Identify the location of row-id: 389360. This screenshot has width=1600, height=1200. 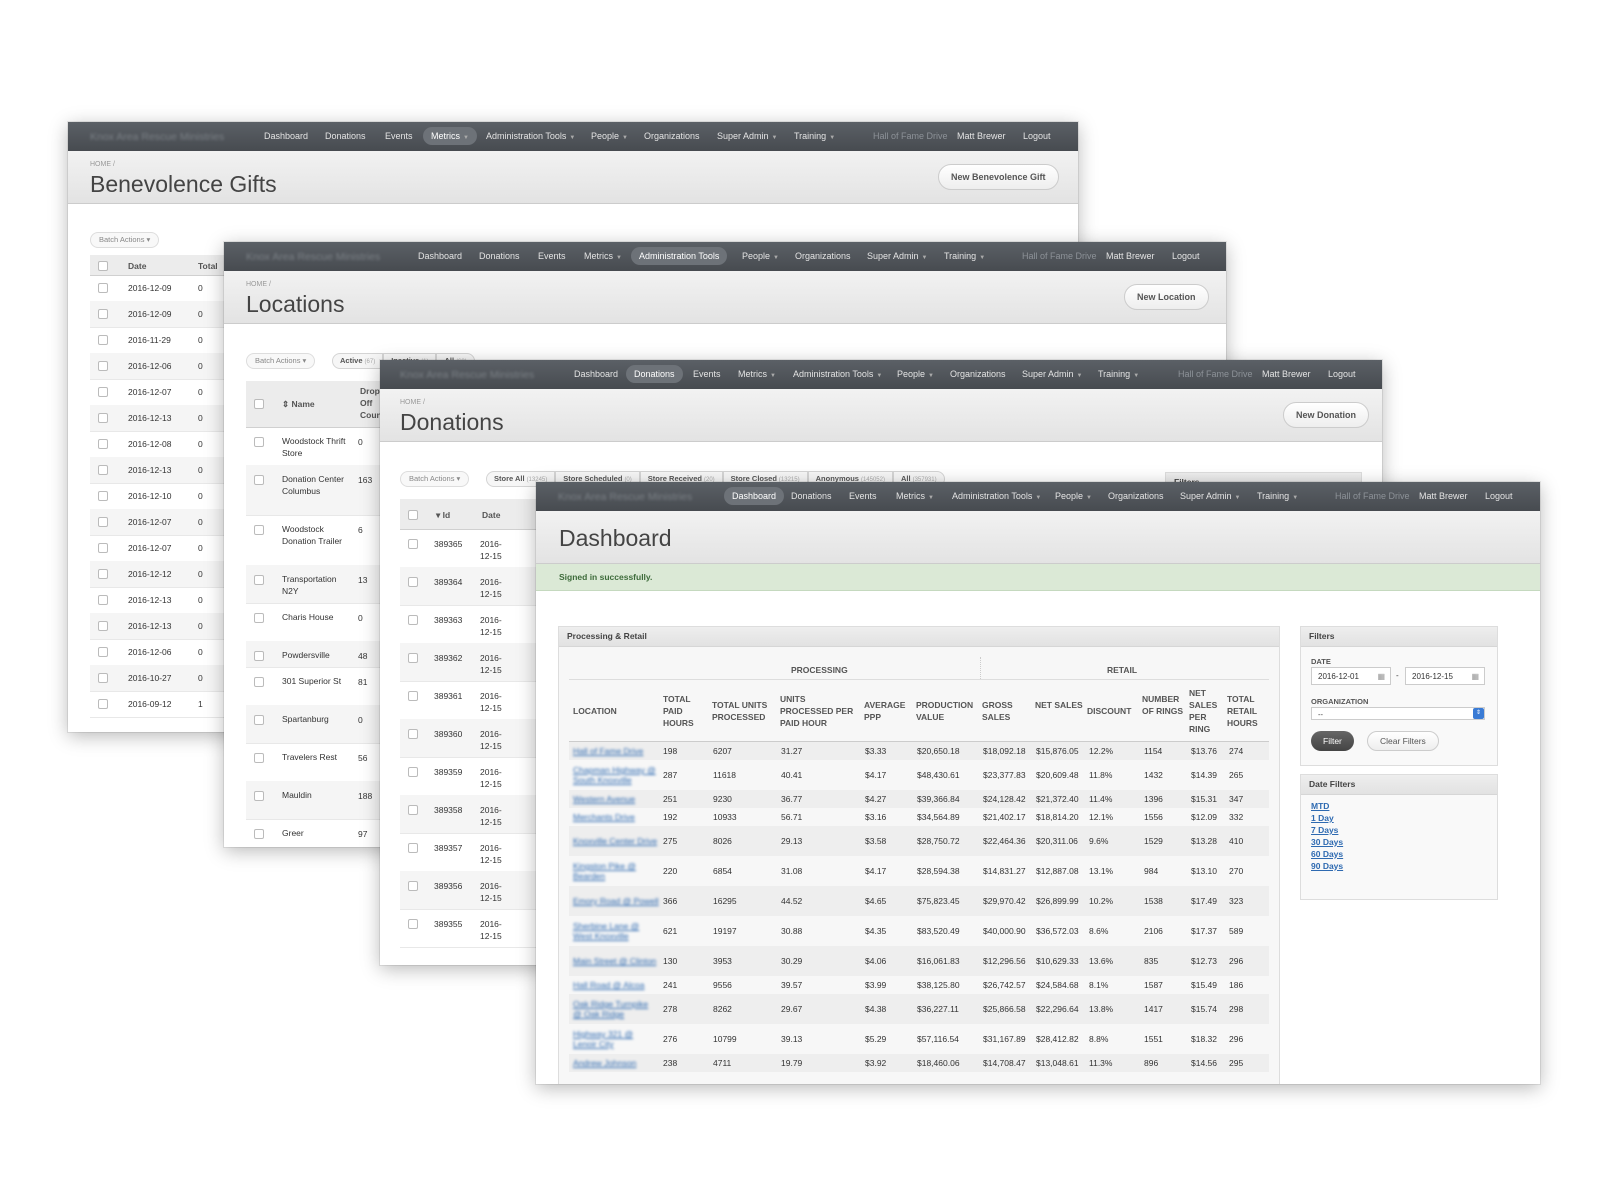
(448, 734).